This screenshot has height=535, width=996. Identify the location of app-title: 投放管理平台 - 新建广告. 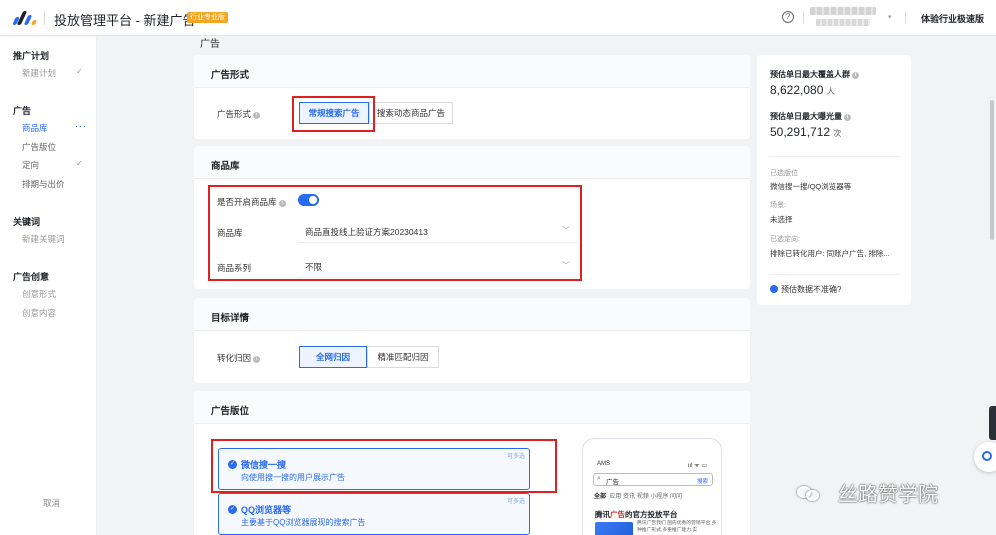
(125, 20).